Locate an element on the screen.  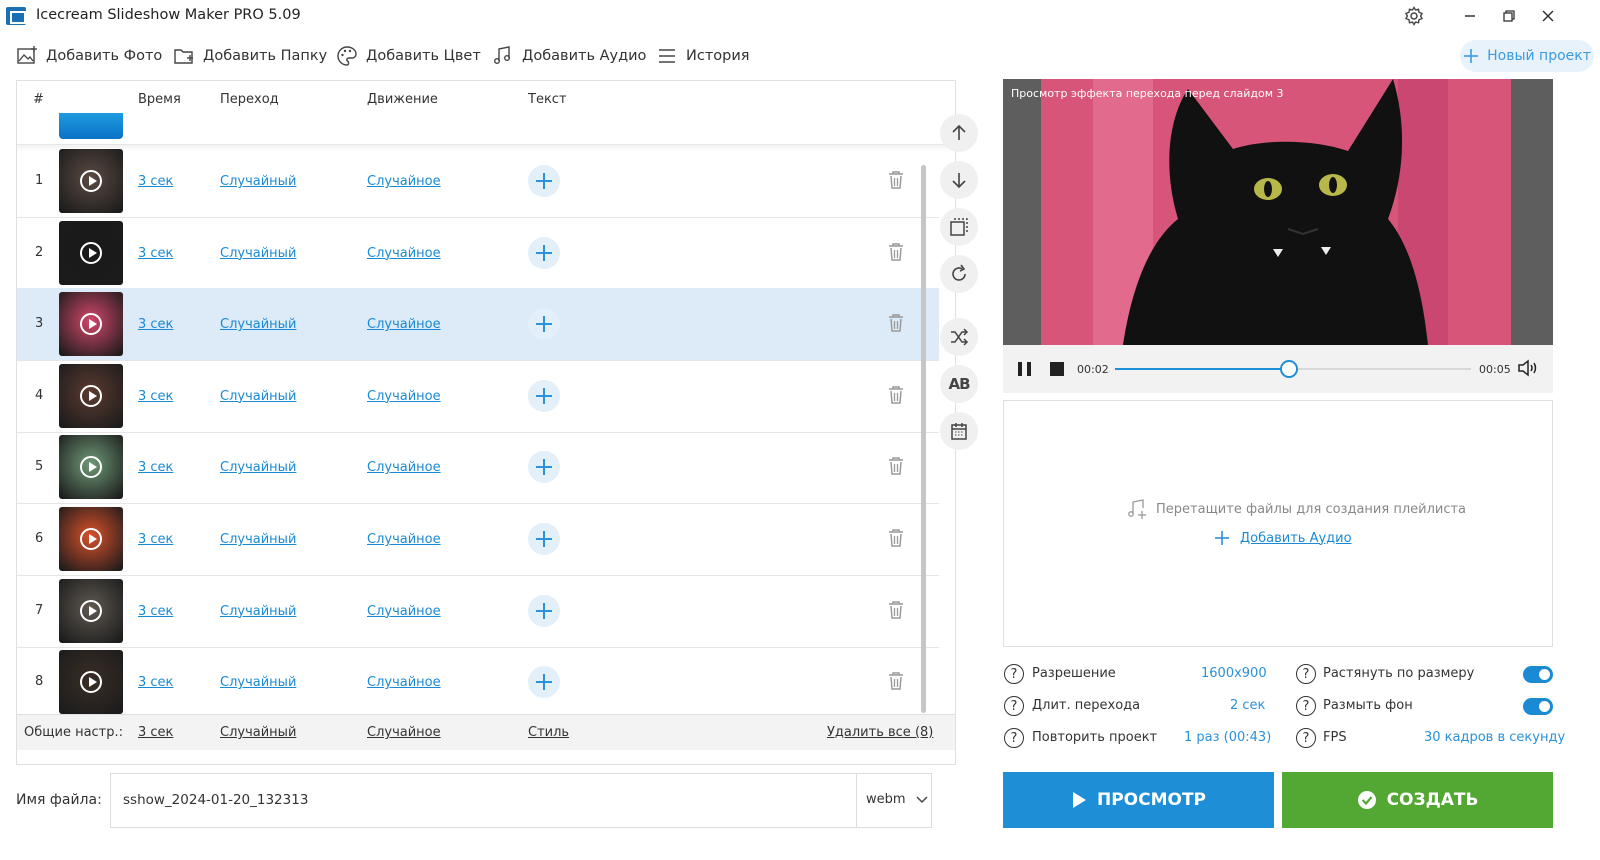
filename-input is located at coordinates (483, 800).